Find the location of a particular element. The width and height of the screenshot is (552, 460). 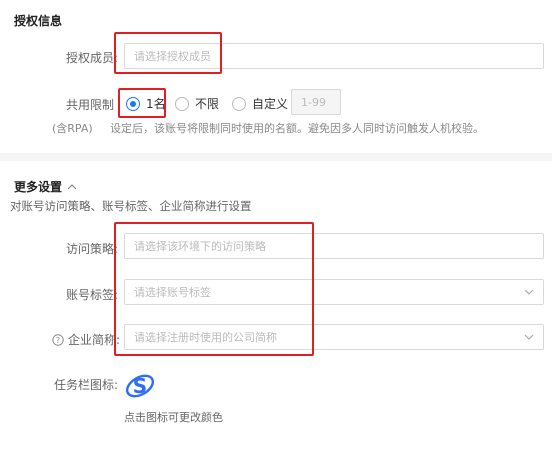

custom-limit-placeholder: 1-99 is located at coordinates (313, 102).